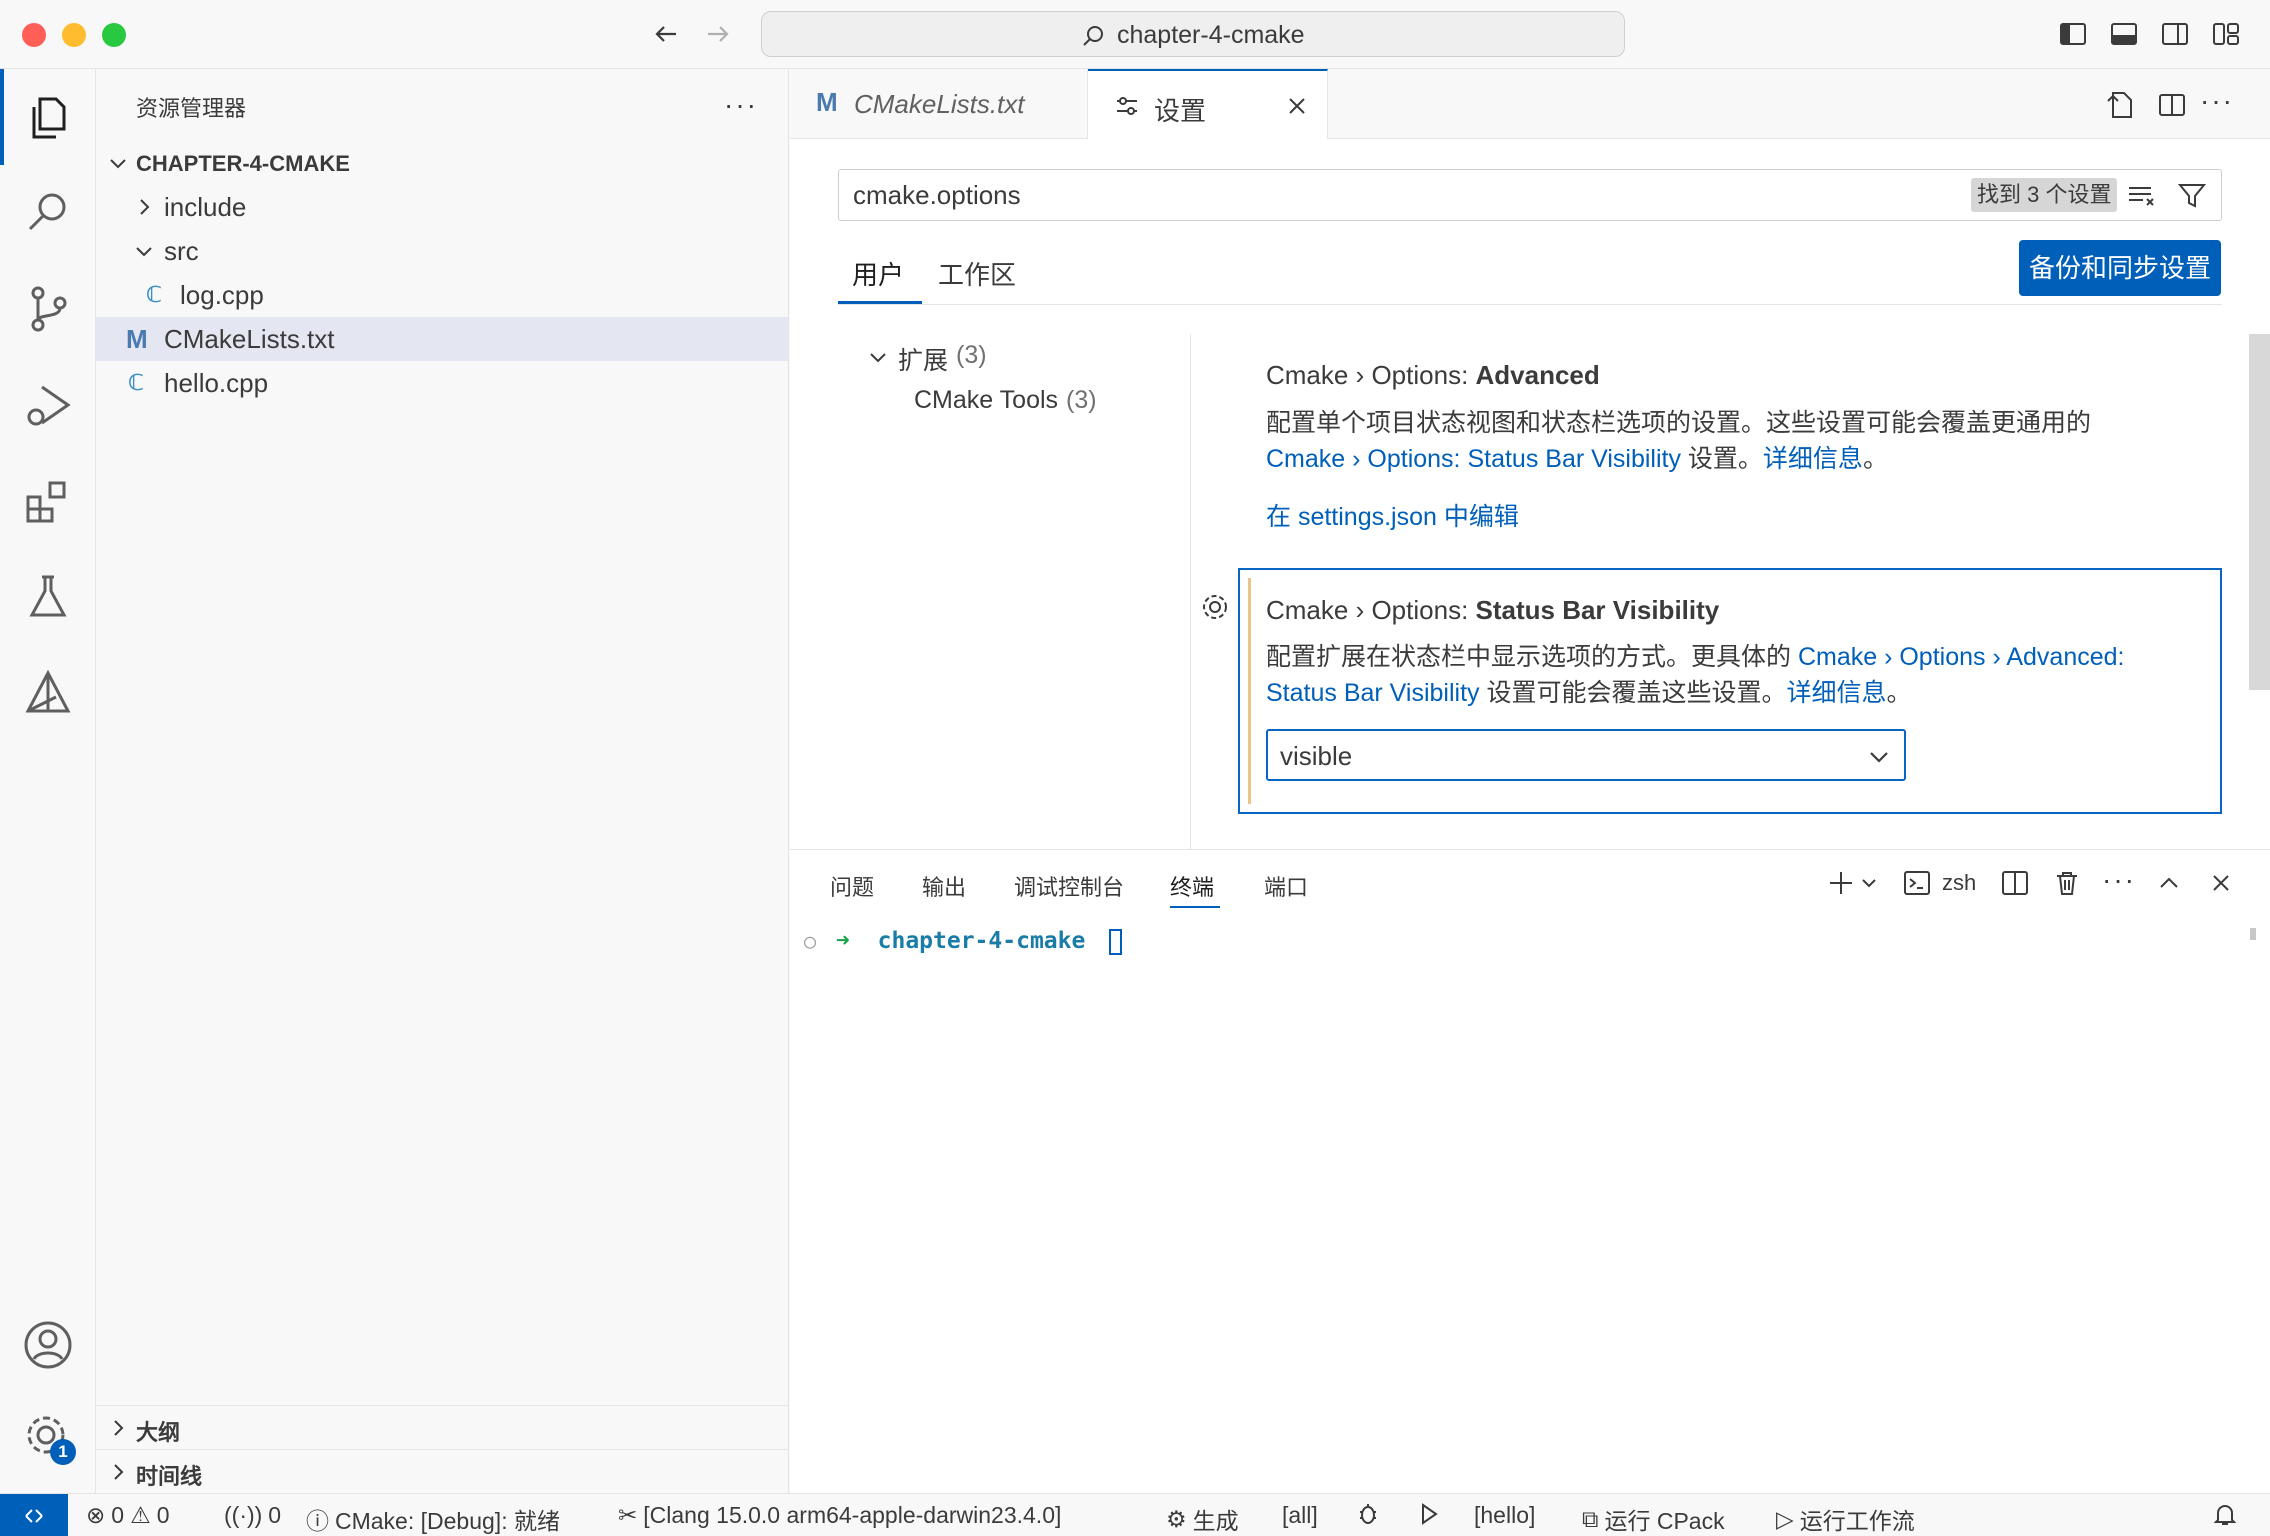  What do you see at coordinates (981, 941) in the screenshot?
I see `prompt-directory: chapter-4-cmake` at bounding box center [981, 941].